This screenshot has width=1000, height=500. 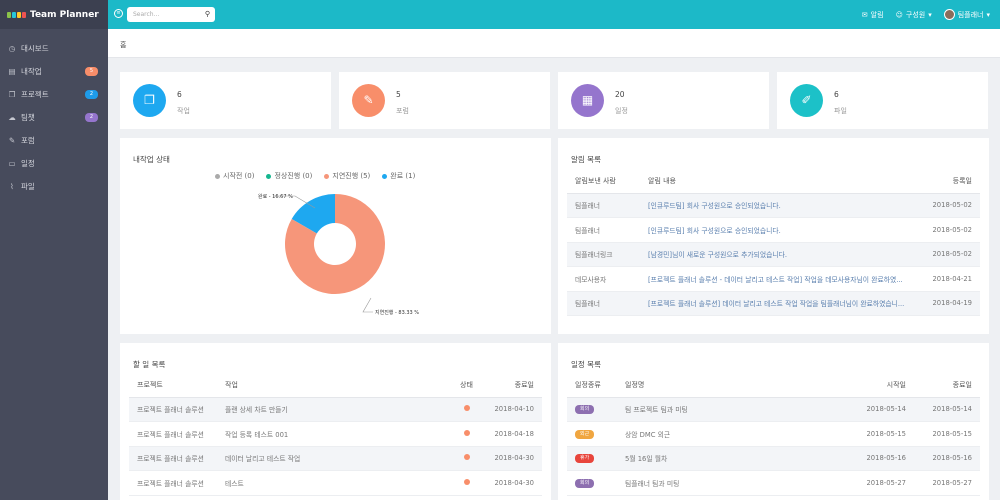 What do you see at coordinates (12, 163) in the screenshot?
I see `calendar-icon: ▭` at bounding box center [12, 163].